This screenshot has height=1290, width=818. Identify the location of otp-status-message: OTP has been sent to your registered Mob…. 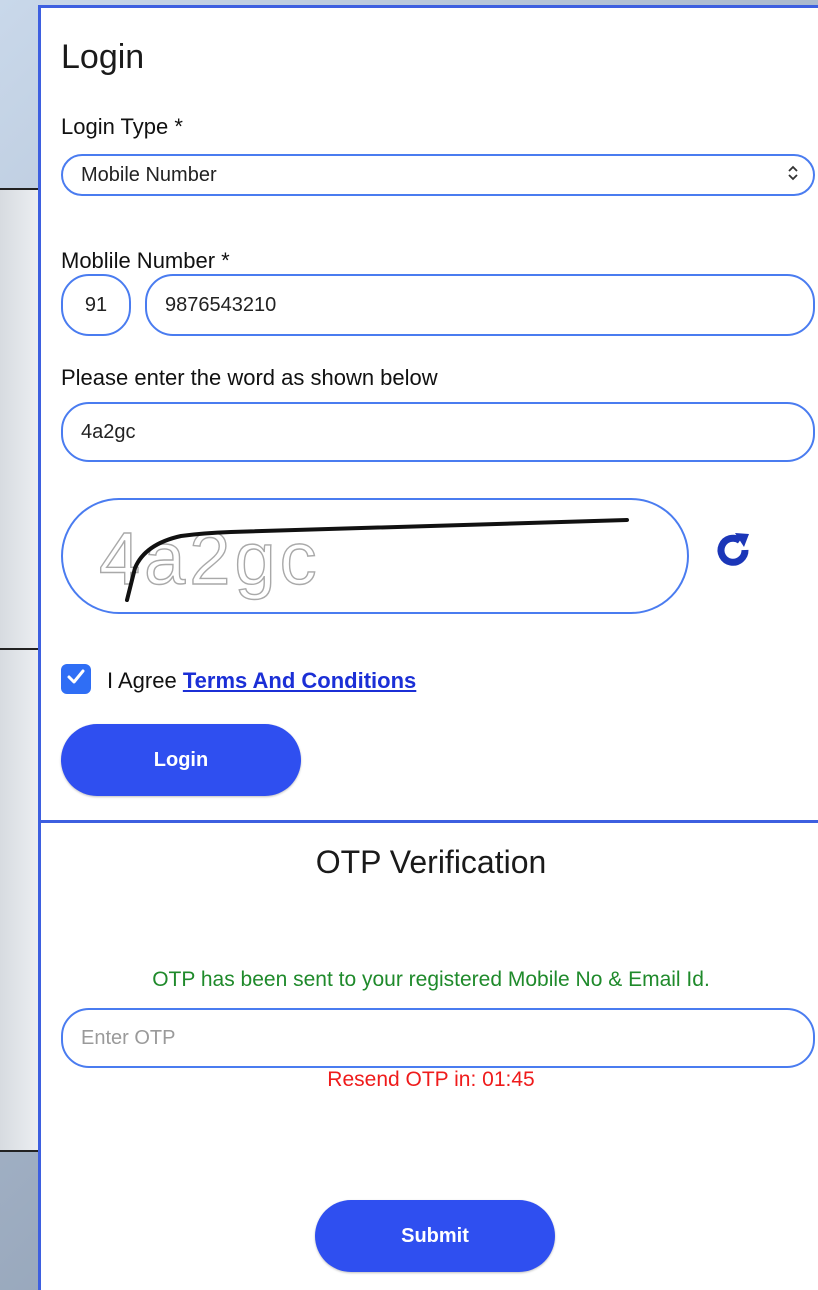
(431, 979).